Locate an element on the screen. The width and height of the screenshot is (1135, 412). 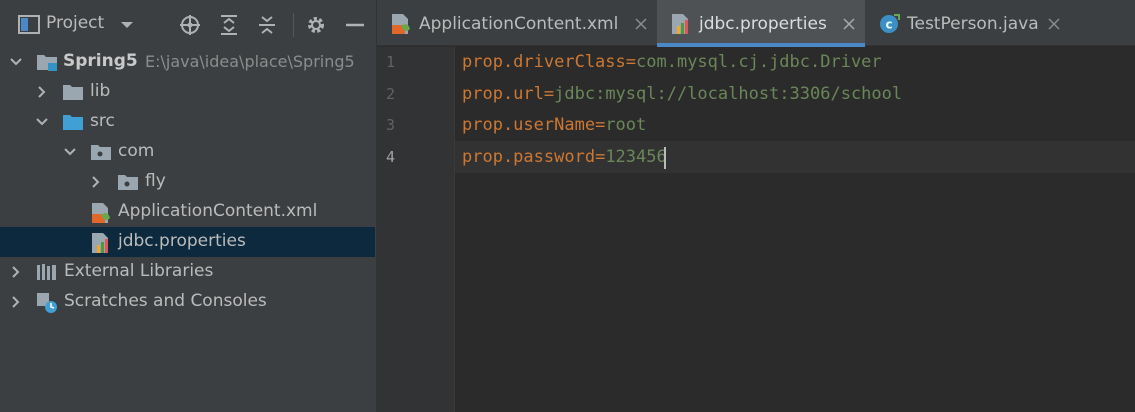
tab-label: jdbc.properties is located at coordinates (763, 24).